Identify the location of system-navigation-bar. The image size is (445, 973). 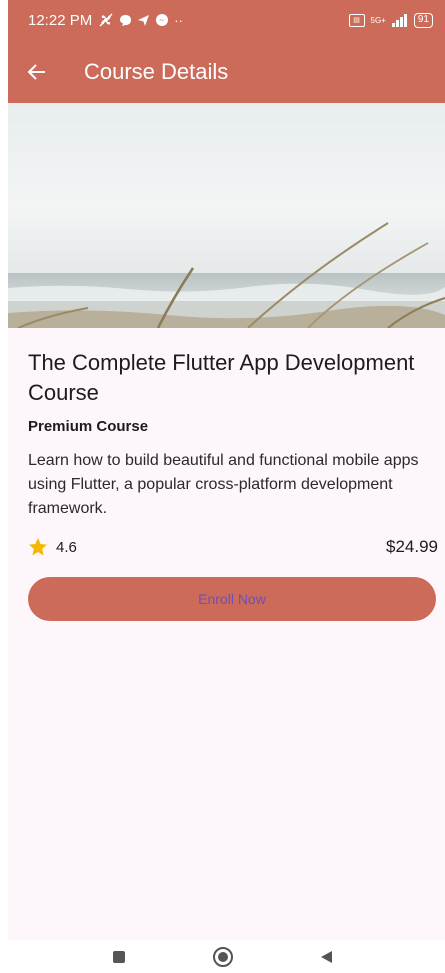
(222, 956).